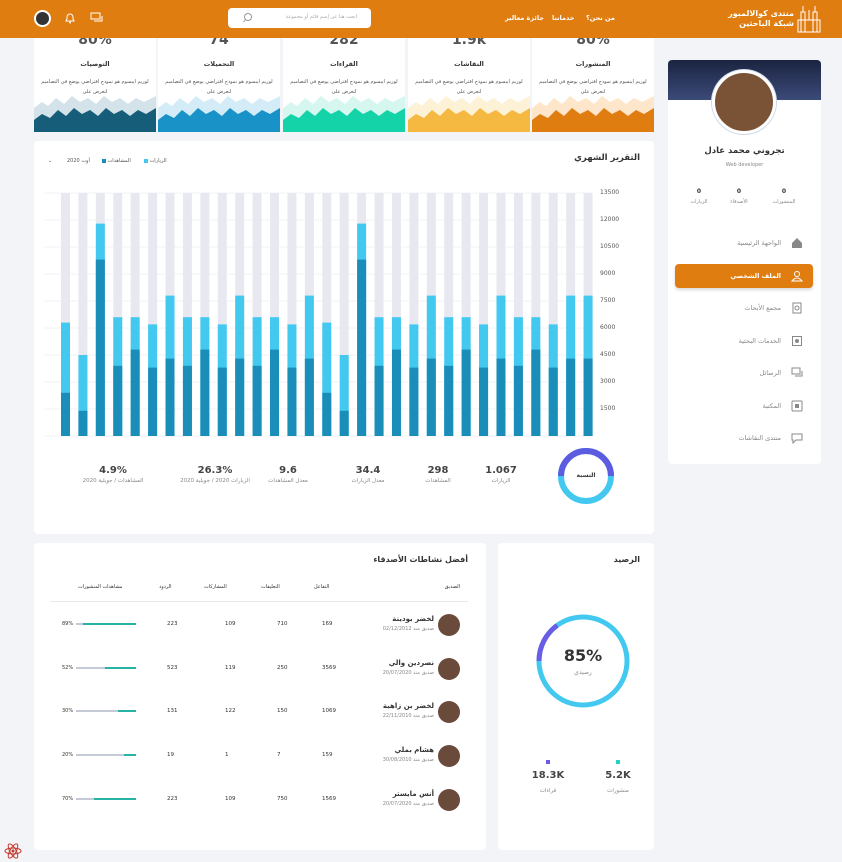  Describe the element at coordinates (78, 161) in the screenshot. I see `period-select: أوت 2020` at that location.